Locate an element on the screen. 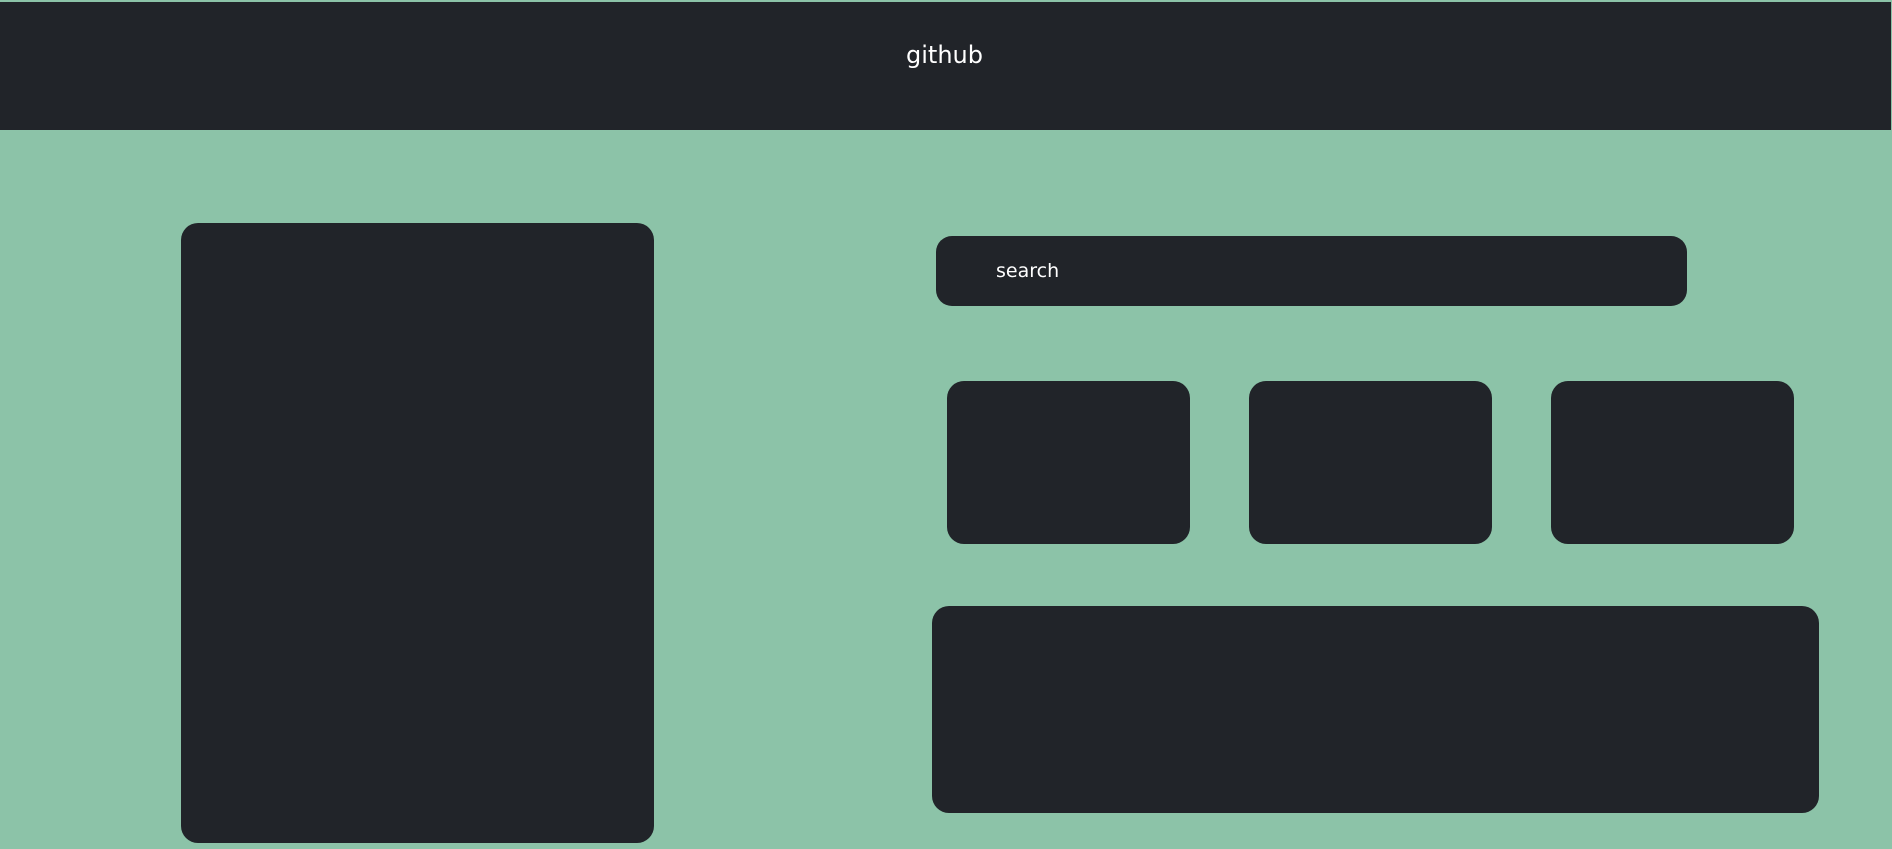 This screenshot has height=849, width=1892. search-bar is located at coordinates (1311, 271).